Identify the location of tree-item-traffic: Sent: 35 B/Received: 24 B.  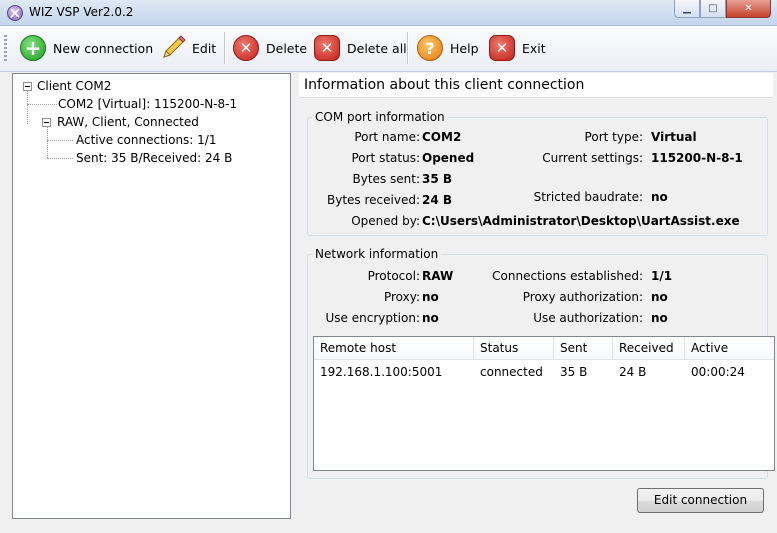
(154, 158).